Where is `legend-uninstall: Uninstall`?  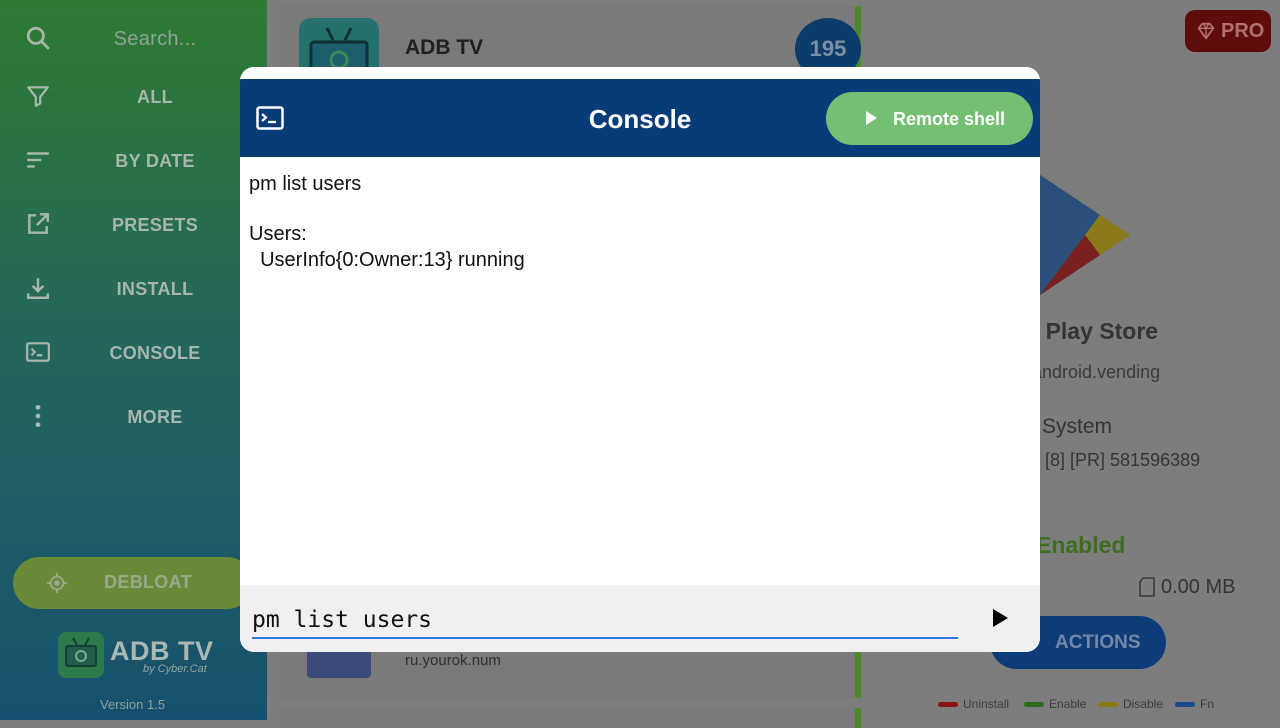
legend-uninstall: Uninstall is located at coordinates (973, 704).